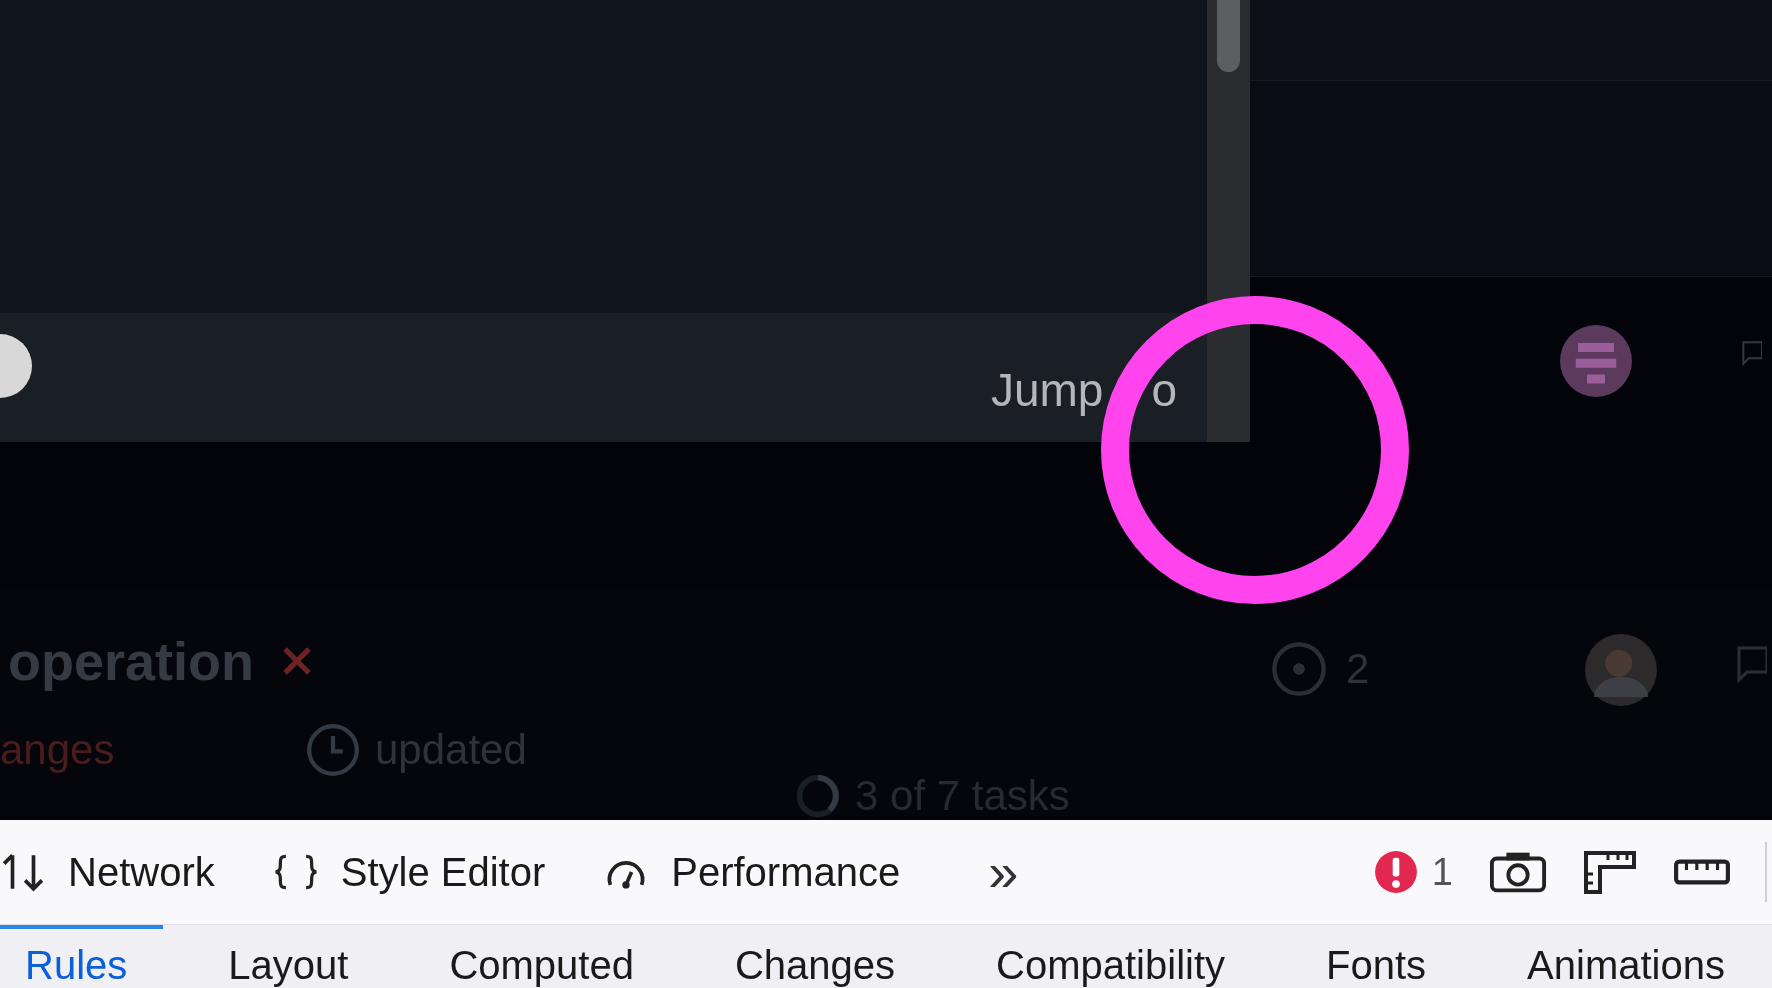 The height and width of the screenshot is (988, 1772). What do you see at coordinates (1116, 956) in the screenshot?
I see `panel-tab: Compatibility` at bounding box center [1116, 956].